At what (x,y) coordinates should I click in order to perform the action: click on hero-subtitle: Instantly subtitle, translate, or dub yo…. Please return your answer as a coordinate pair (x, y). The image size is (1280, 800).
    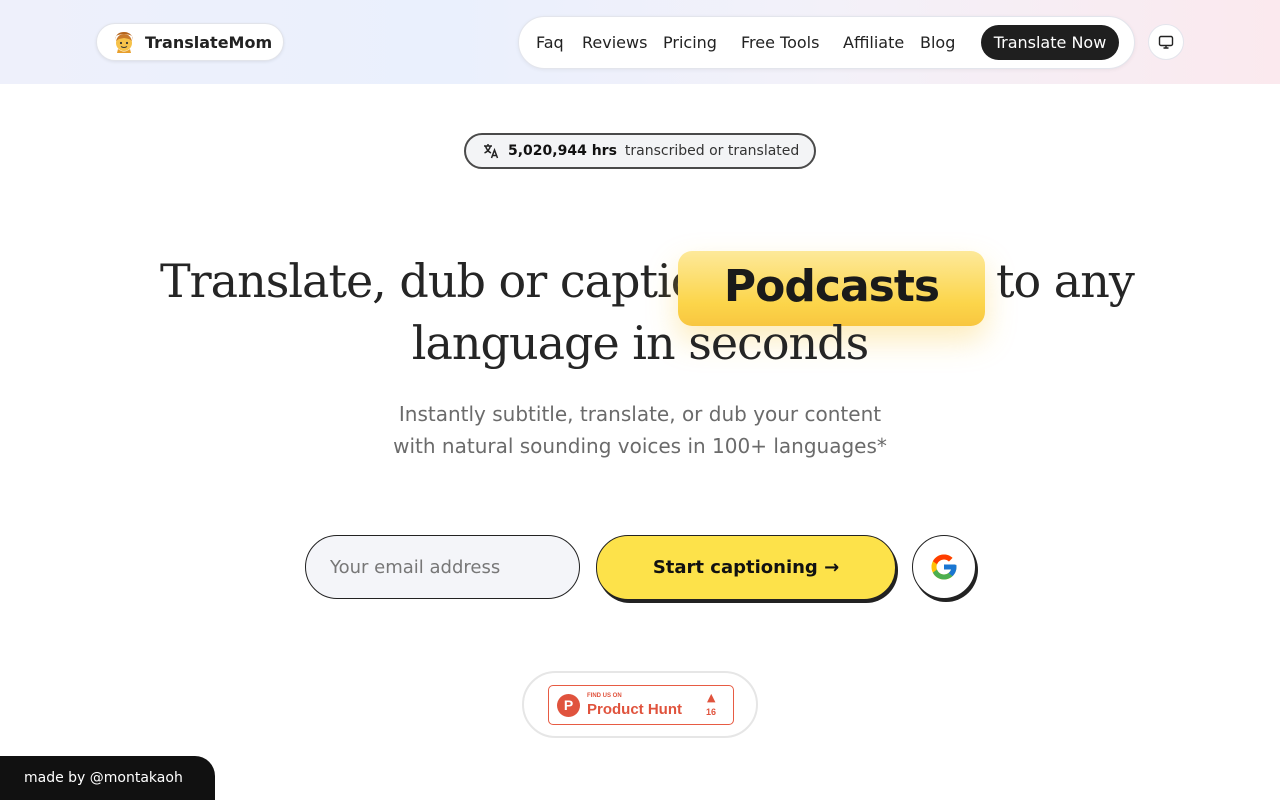
    Looking at the image, I should click on (640, 430).